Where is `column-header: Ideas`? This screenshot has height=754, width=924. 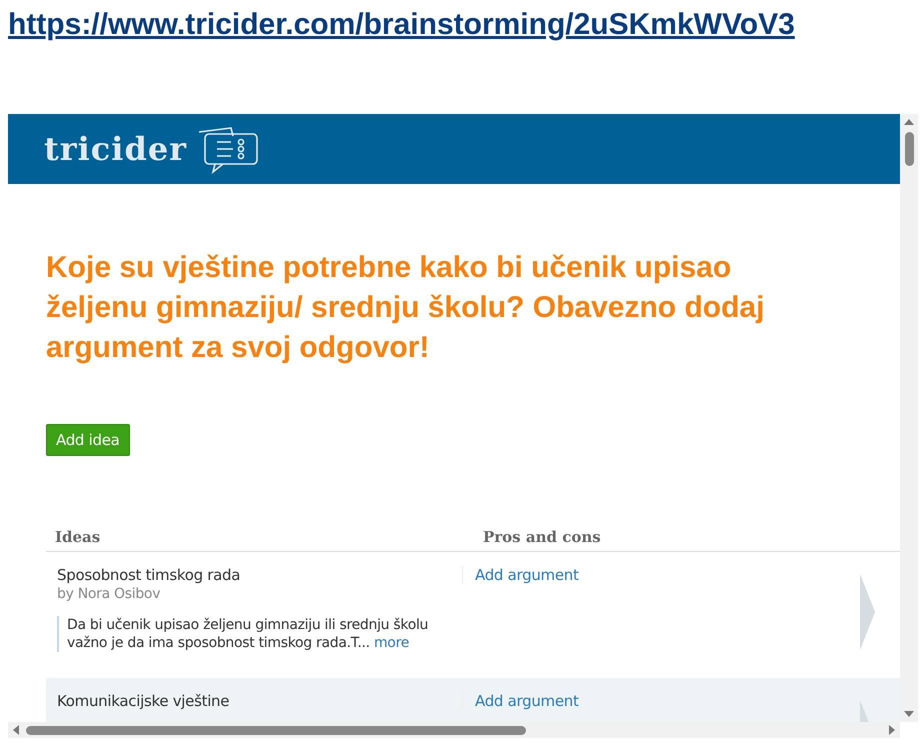 column-header: Ideas is located at coordinates (77, 537).